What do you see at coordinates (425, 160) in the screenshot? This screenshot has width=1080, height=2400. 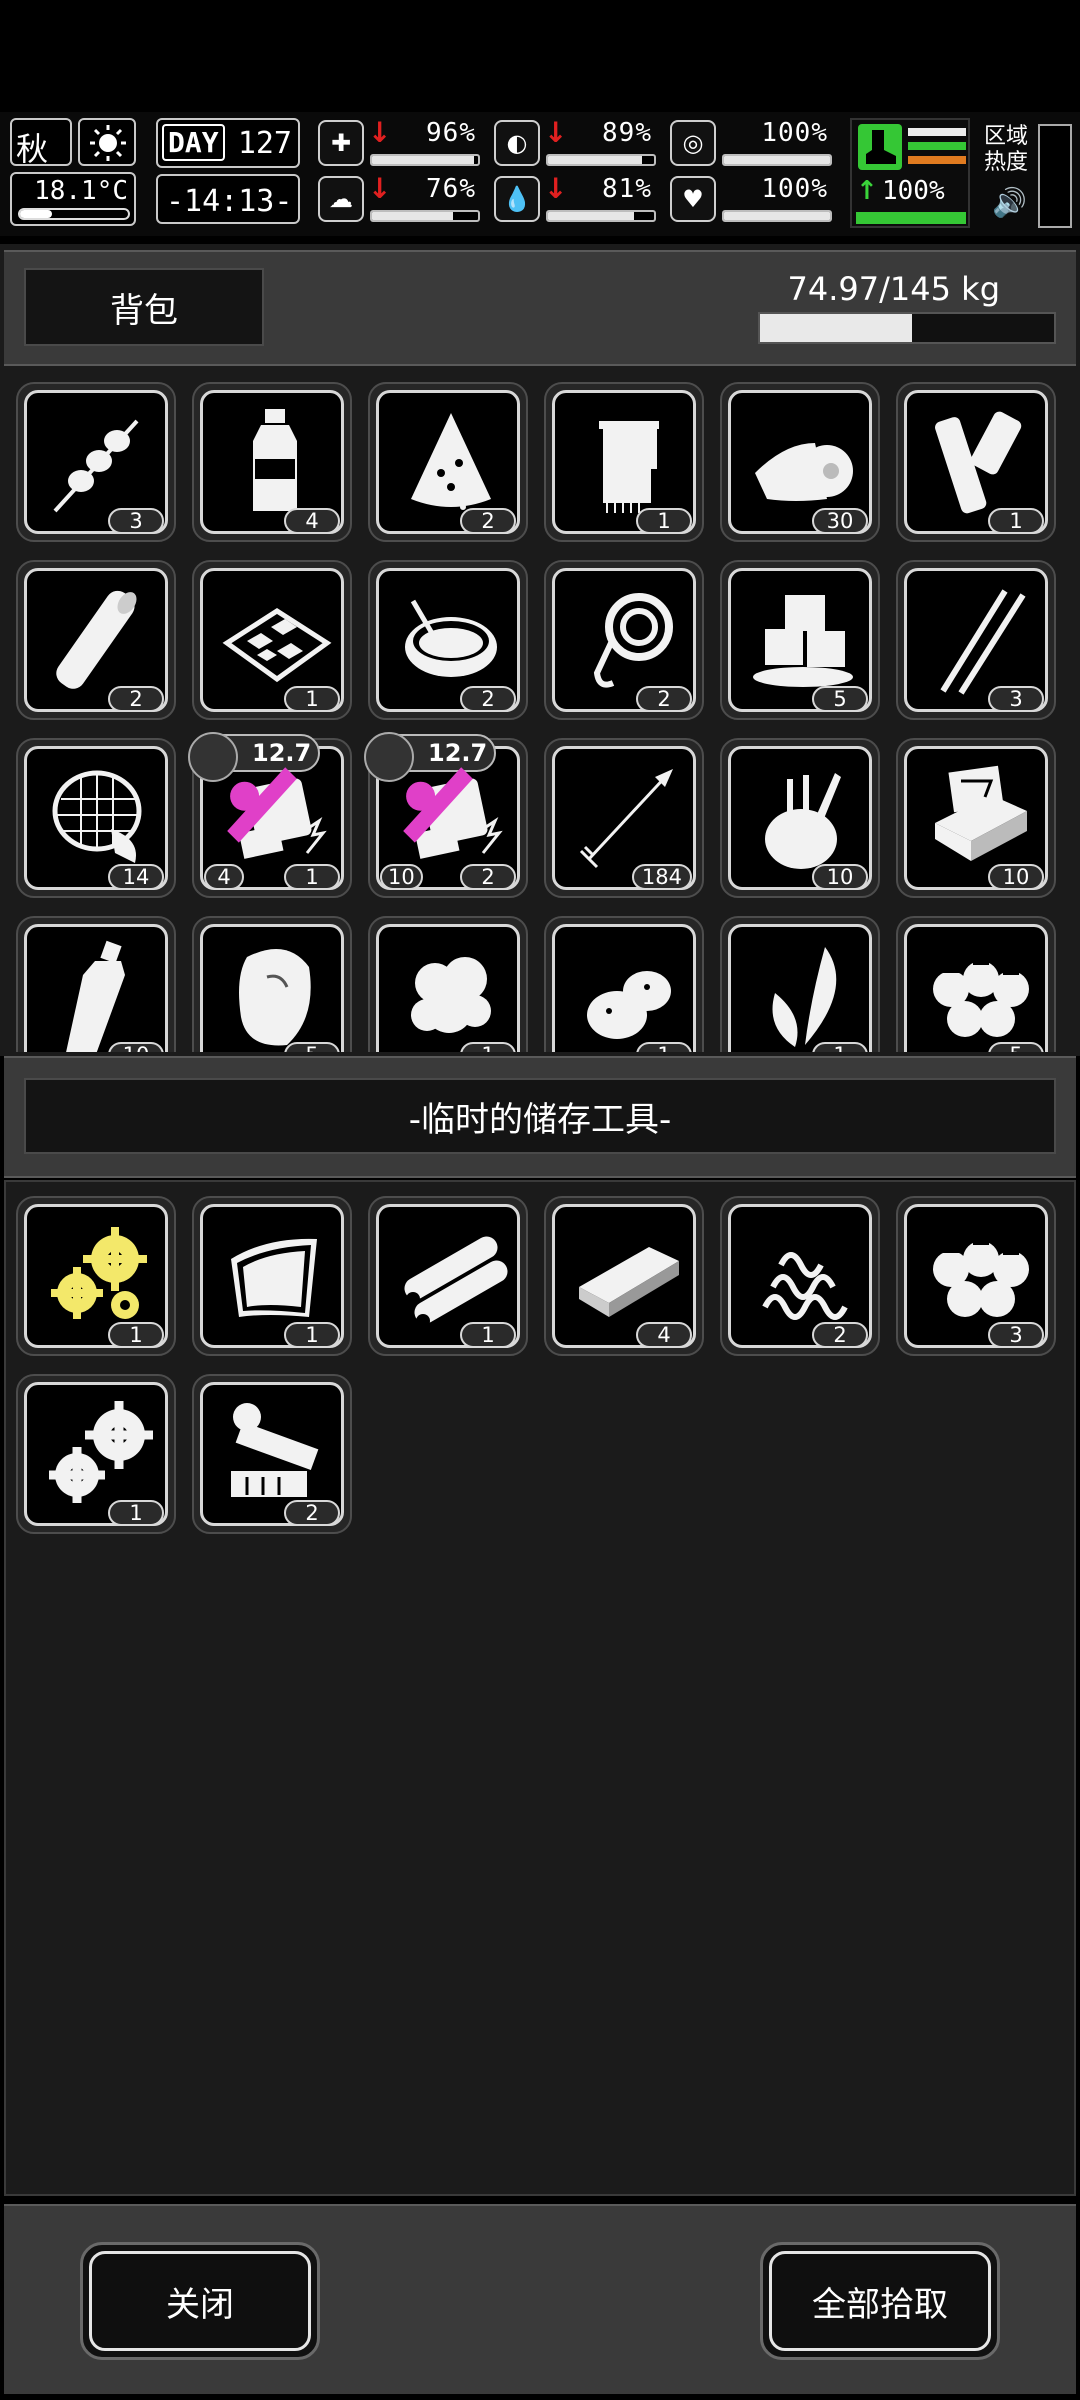 I see `stat-bar-health` at bounding box center [425, 160].